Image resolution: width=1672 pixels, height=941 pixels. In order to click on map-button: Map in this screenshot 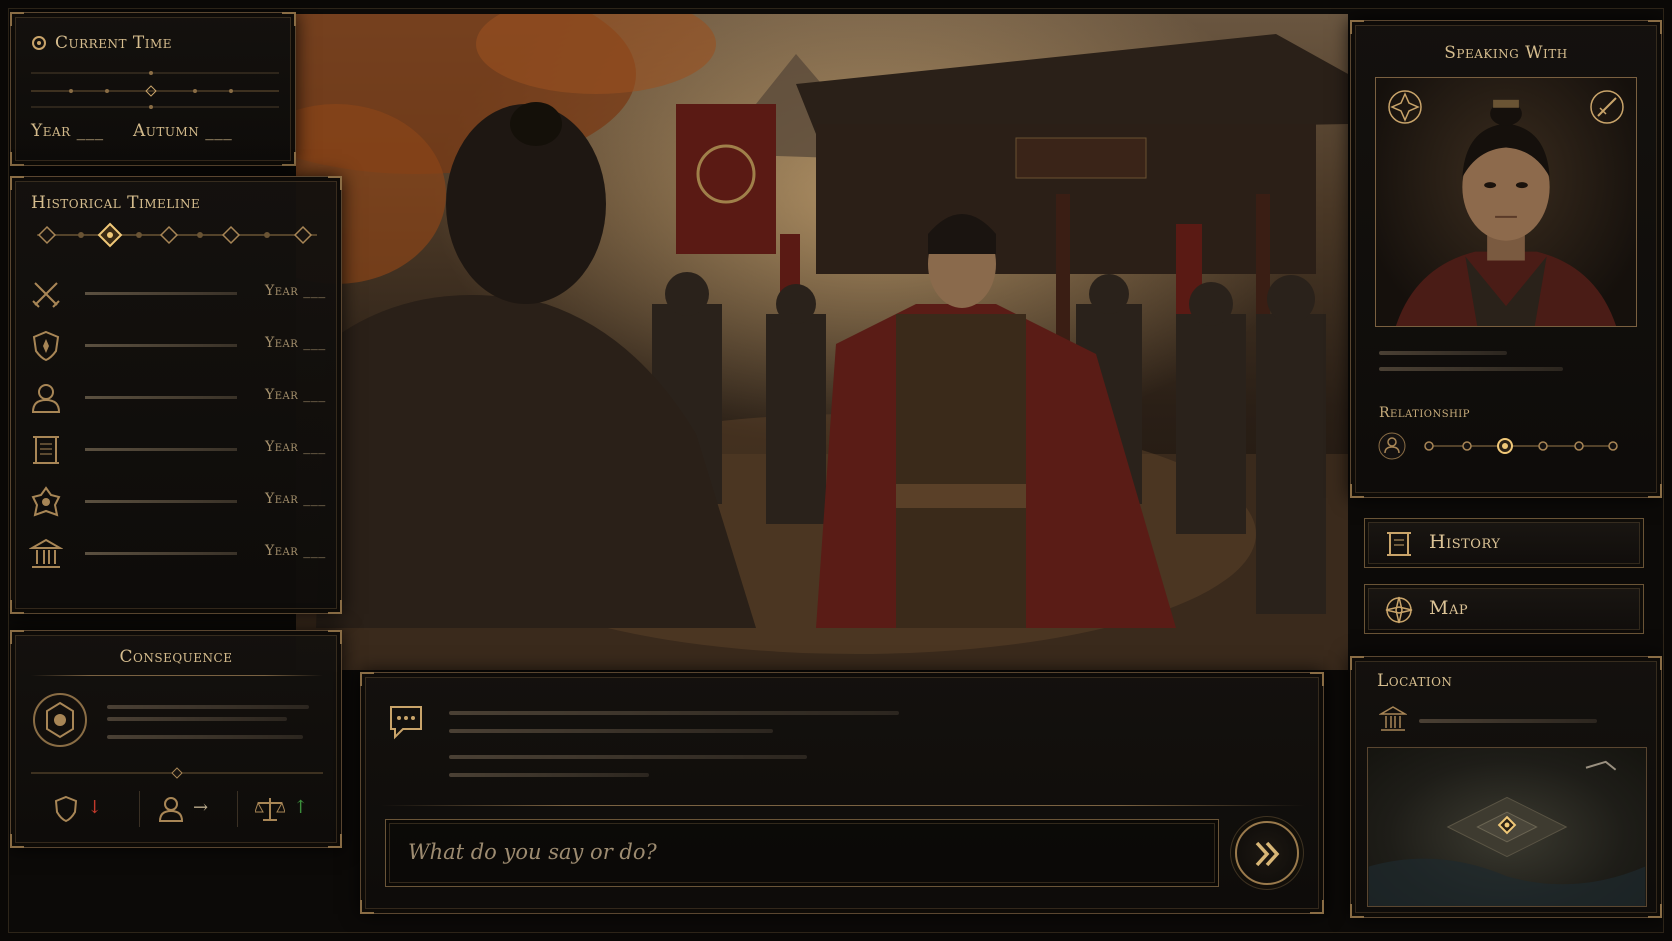, I will do `click(1504, 609)`.